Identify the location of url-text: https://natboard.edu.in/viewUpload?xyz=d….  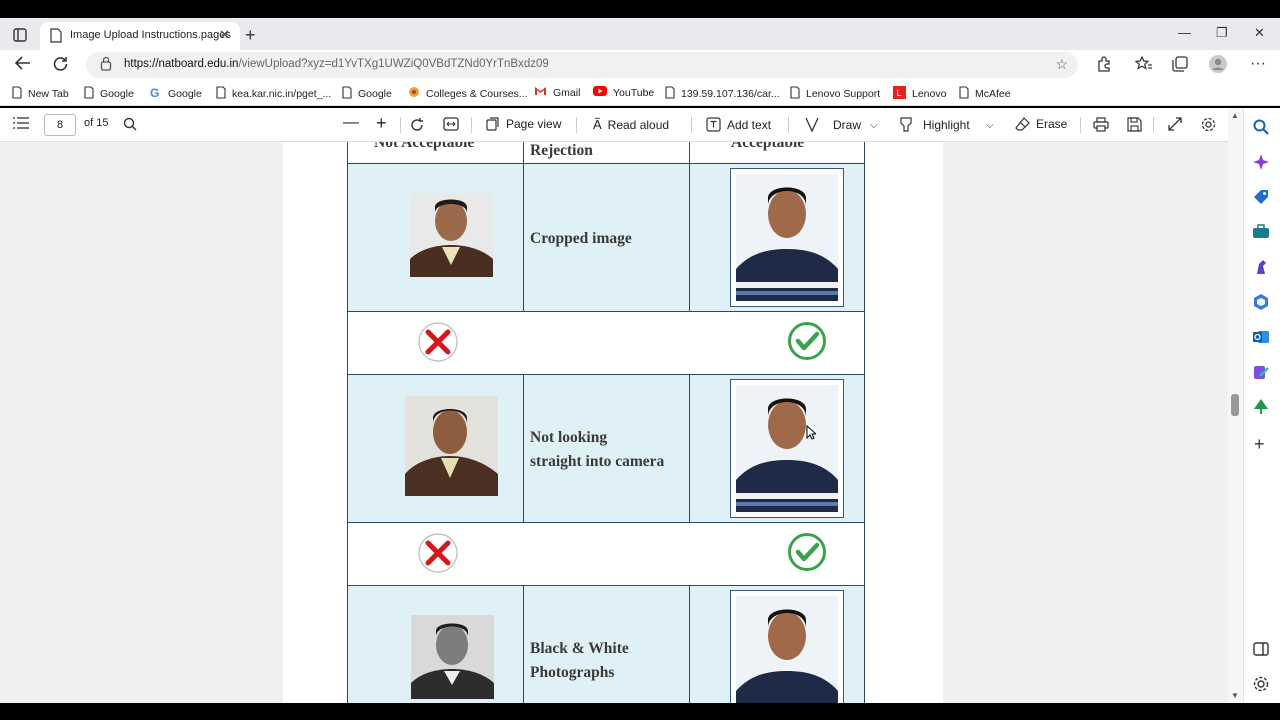
(336, 64).